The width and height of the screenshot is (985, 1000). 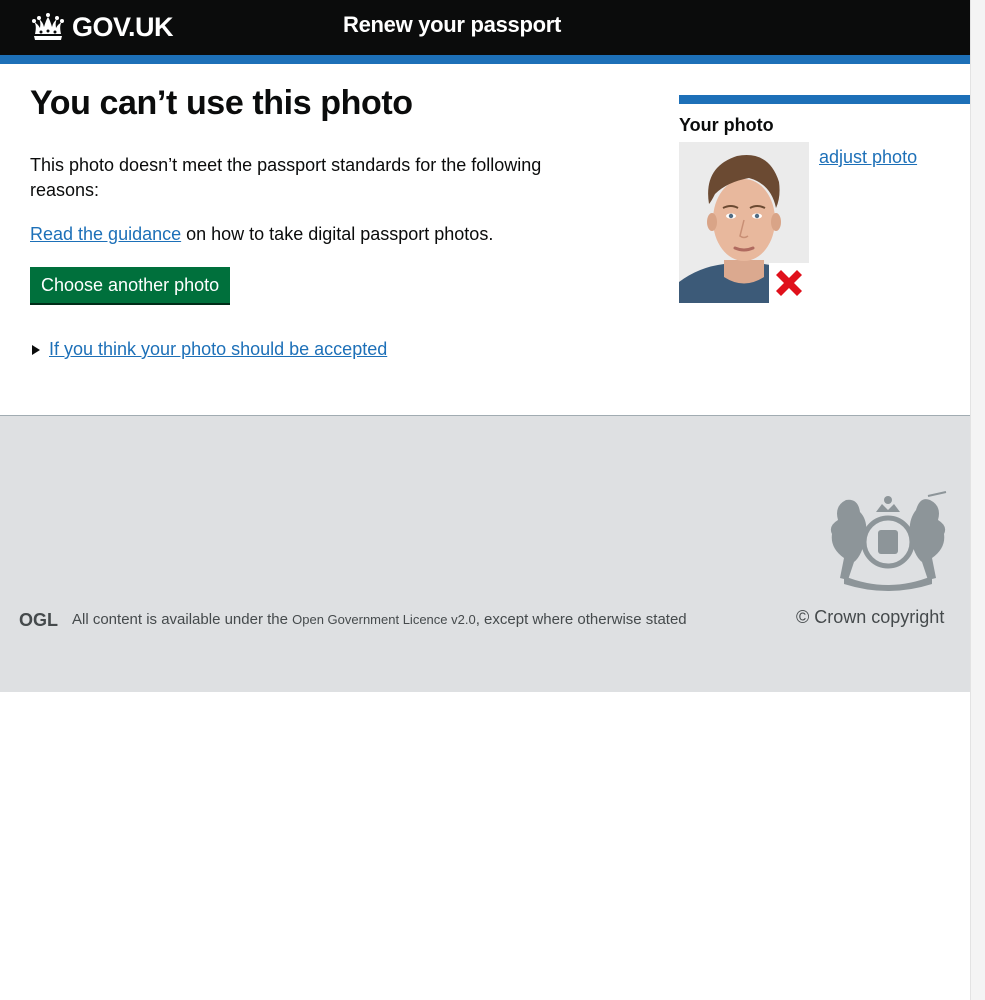 What do you see at coordinates (36, 349) in the screenshot?
I see `triangle-right-icon` at bounding box center [36, 349].